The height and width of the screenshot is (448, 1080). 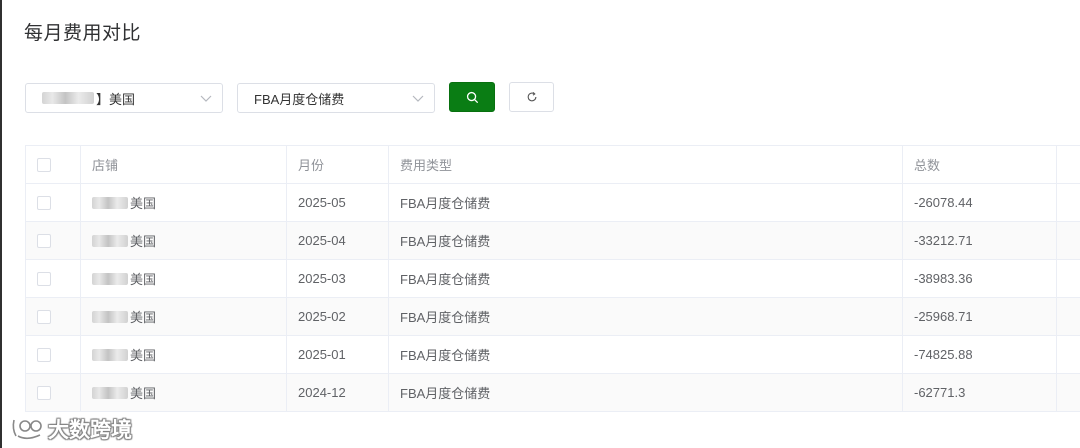 What do you see at coordinates (116, 99) in the screenshot?
I see `store-select-value: 】美国` at bounding box center [116, 99].